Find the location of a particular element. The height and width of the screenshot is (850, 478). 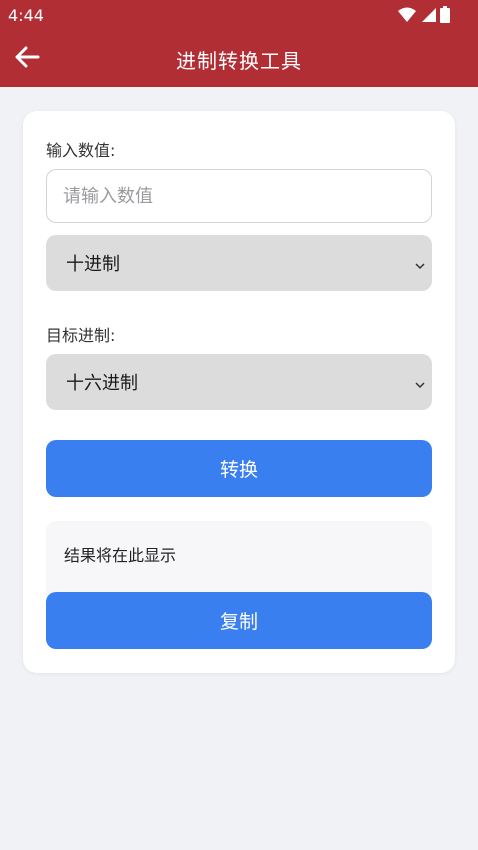

convert-button: 转换 is located at coordinates (239, 468).